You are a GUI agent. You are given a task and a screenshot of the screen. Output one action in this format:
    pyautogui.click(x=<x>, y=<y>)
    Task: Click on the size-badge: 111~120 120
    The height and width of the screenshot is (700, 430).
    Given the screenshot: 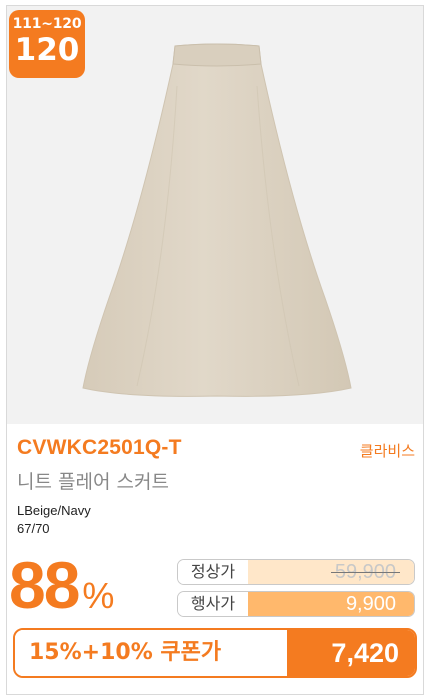 What is the action you would take?
    pyautogui.click(x=47, y=44)
    